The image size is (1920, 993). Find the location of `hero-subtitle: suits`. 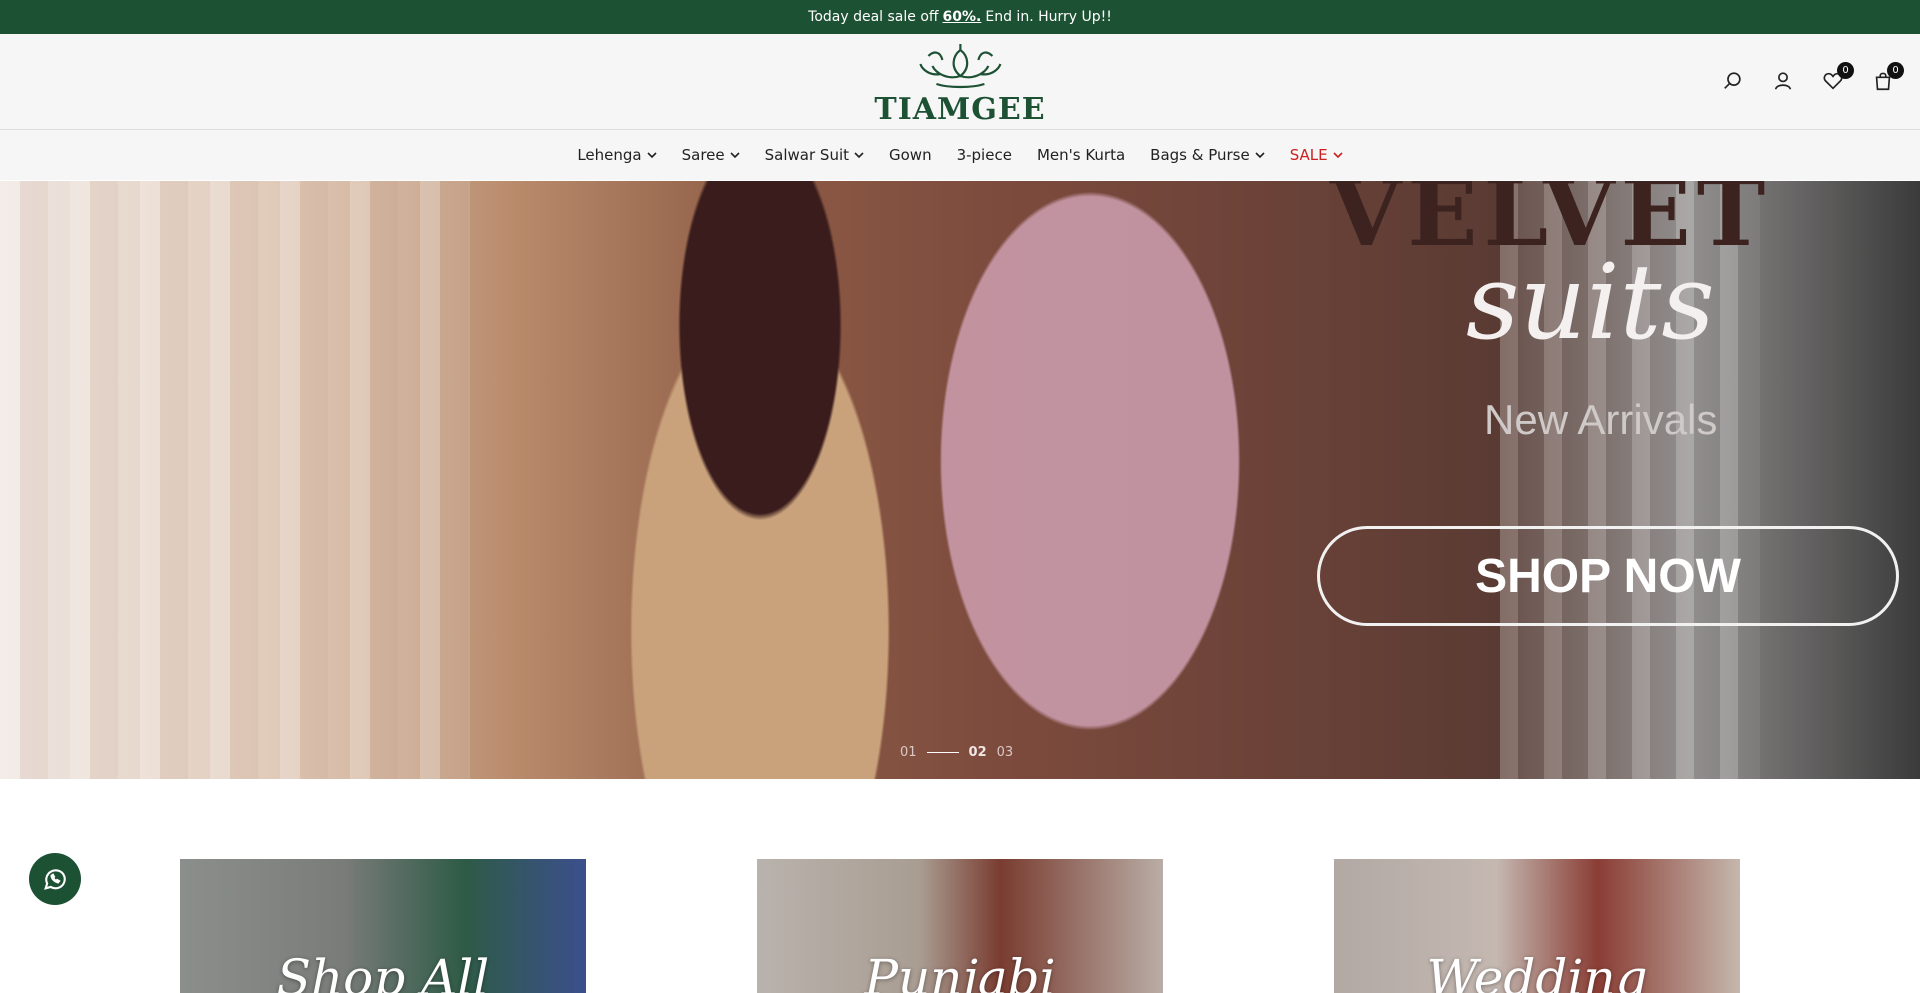

hero-subtitle: suits is located at coordinates (1590, 302).